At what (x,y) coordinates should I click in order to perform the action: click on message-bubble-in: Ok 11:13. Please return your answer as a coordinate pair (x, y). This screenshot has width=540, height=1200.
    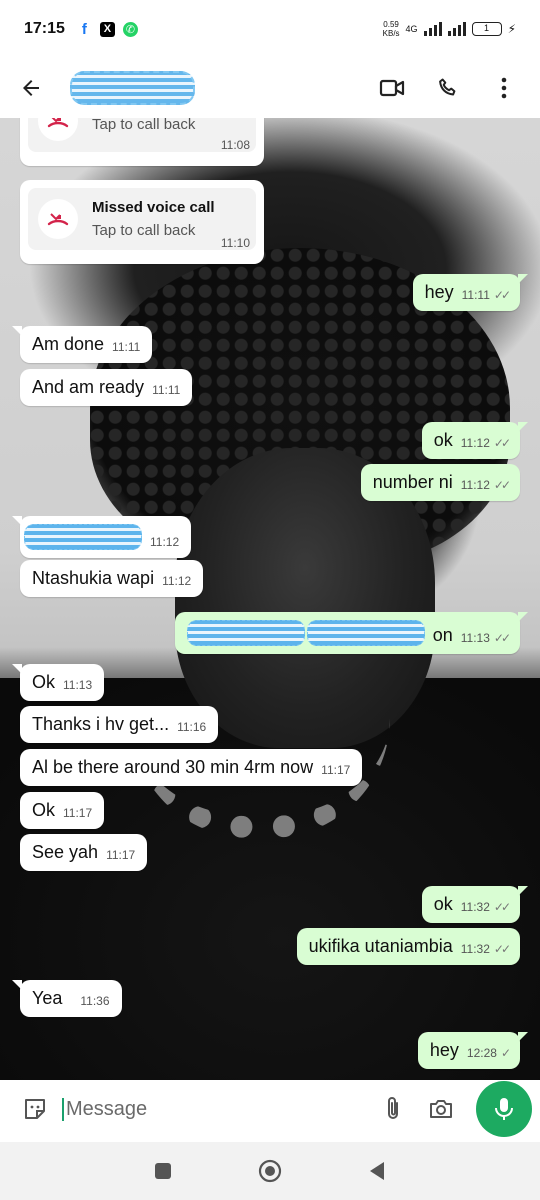
    Looking at the image, I should click on (58, 682).